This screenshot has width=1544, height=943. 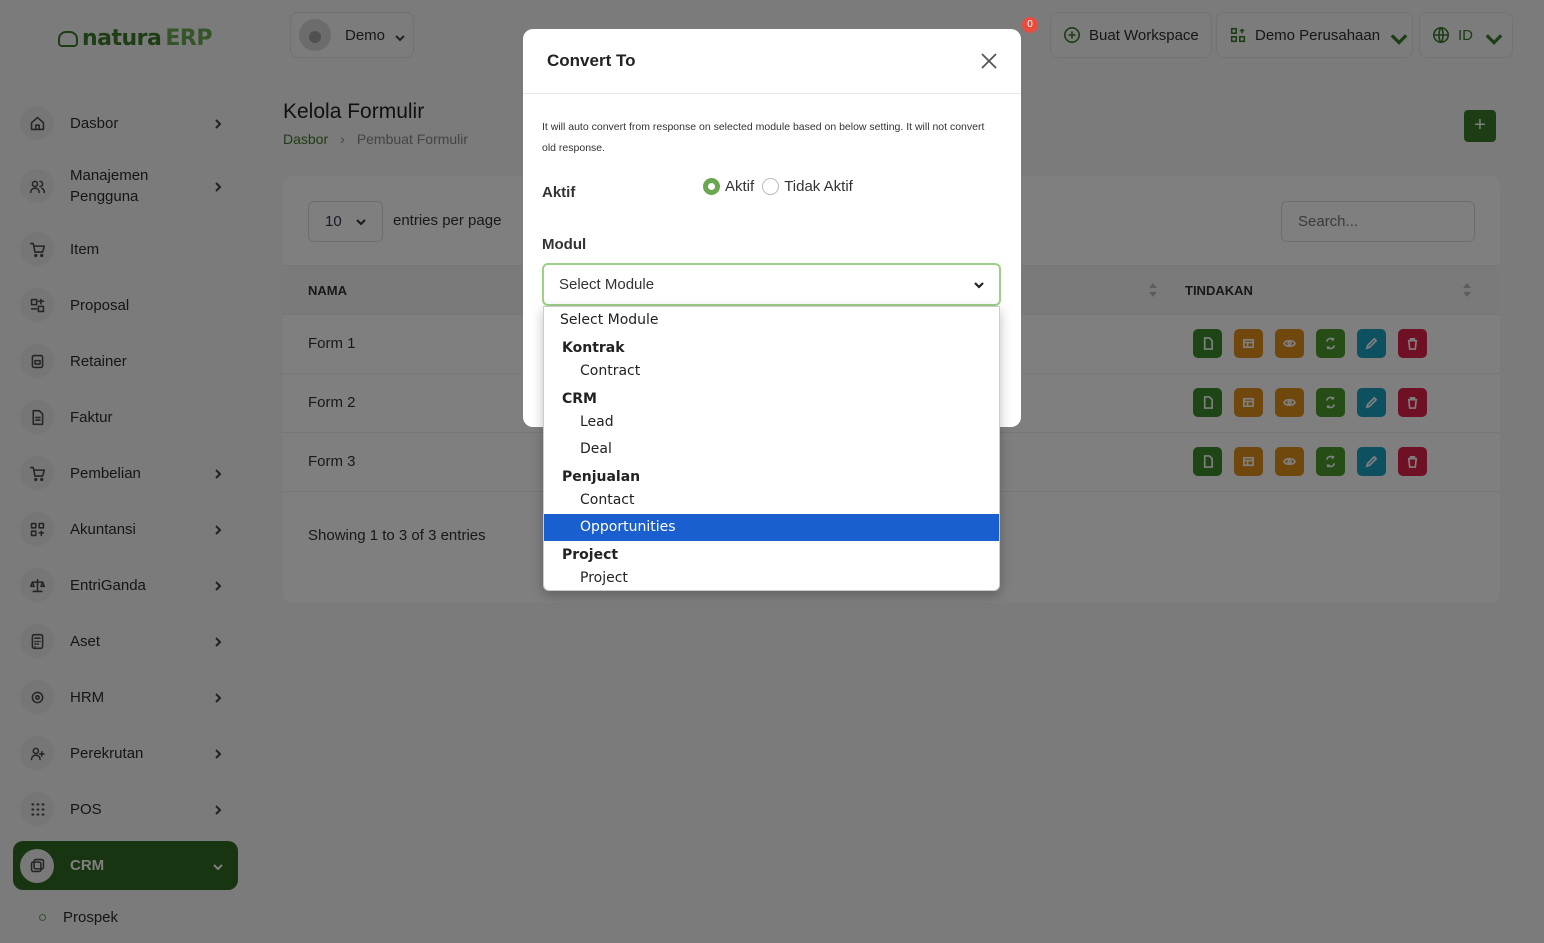 What do you see at coordinates (564, 244) in the screenshot?
I see `modul-label: Modul` at bounding box center [564, 244].